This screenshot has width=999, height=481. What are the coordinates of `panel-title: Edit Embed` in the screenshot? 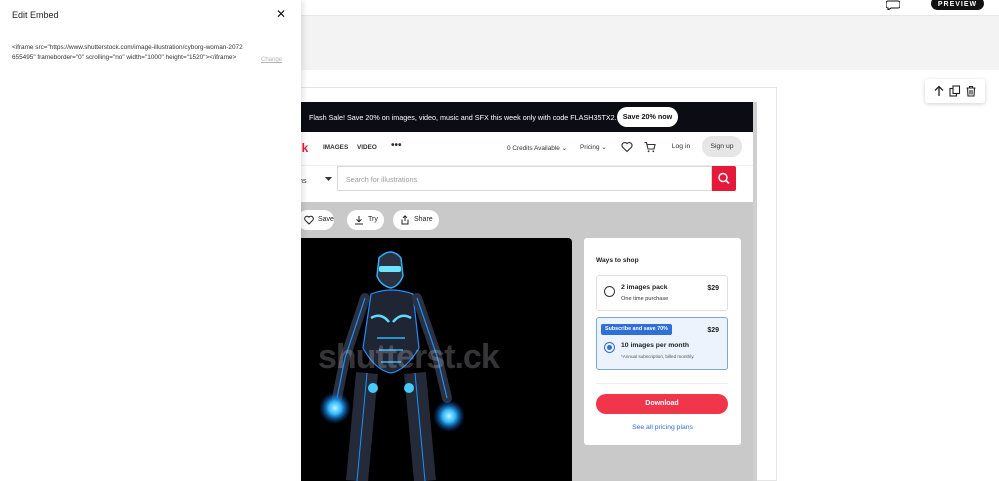 It's located at (35, 15).